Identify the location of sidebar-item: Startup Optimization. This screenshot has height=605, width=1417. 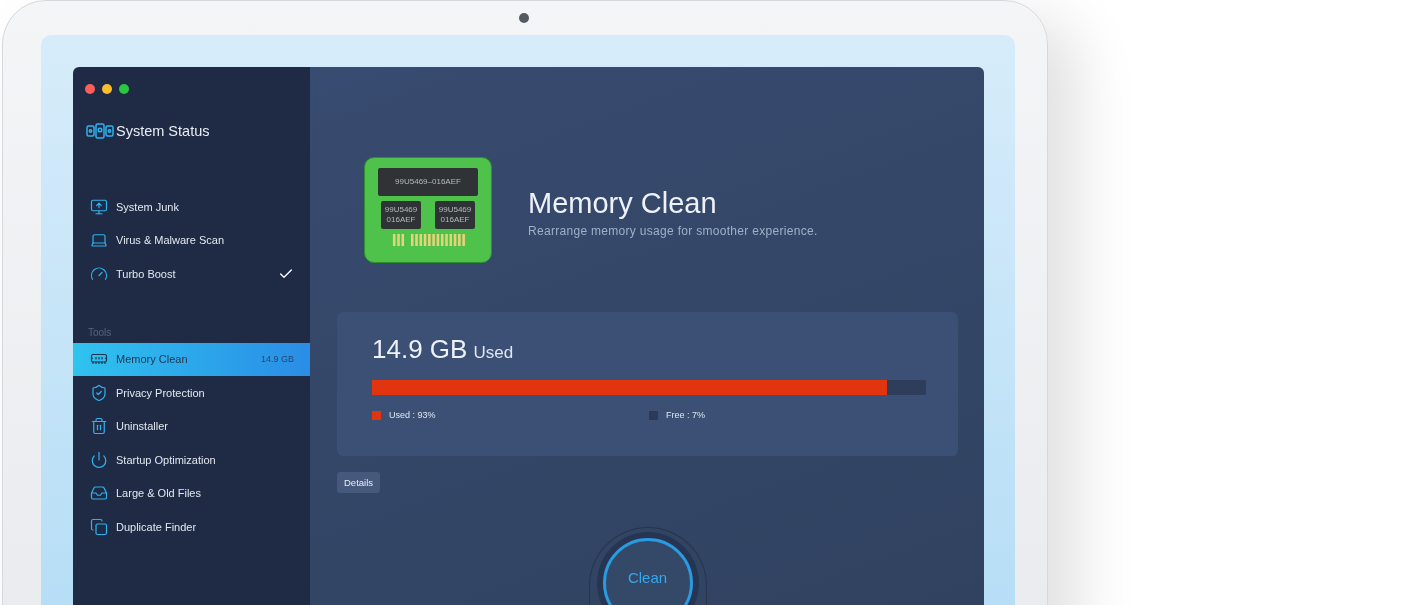
(191, 460).